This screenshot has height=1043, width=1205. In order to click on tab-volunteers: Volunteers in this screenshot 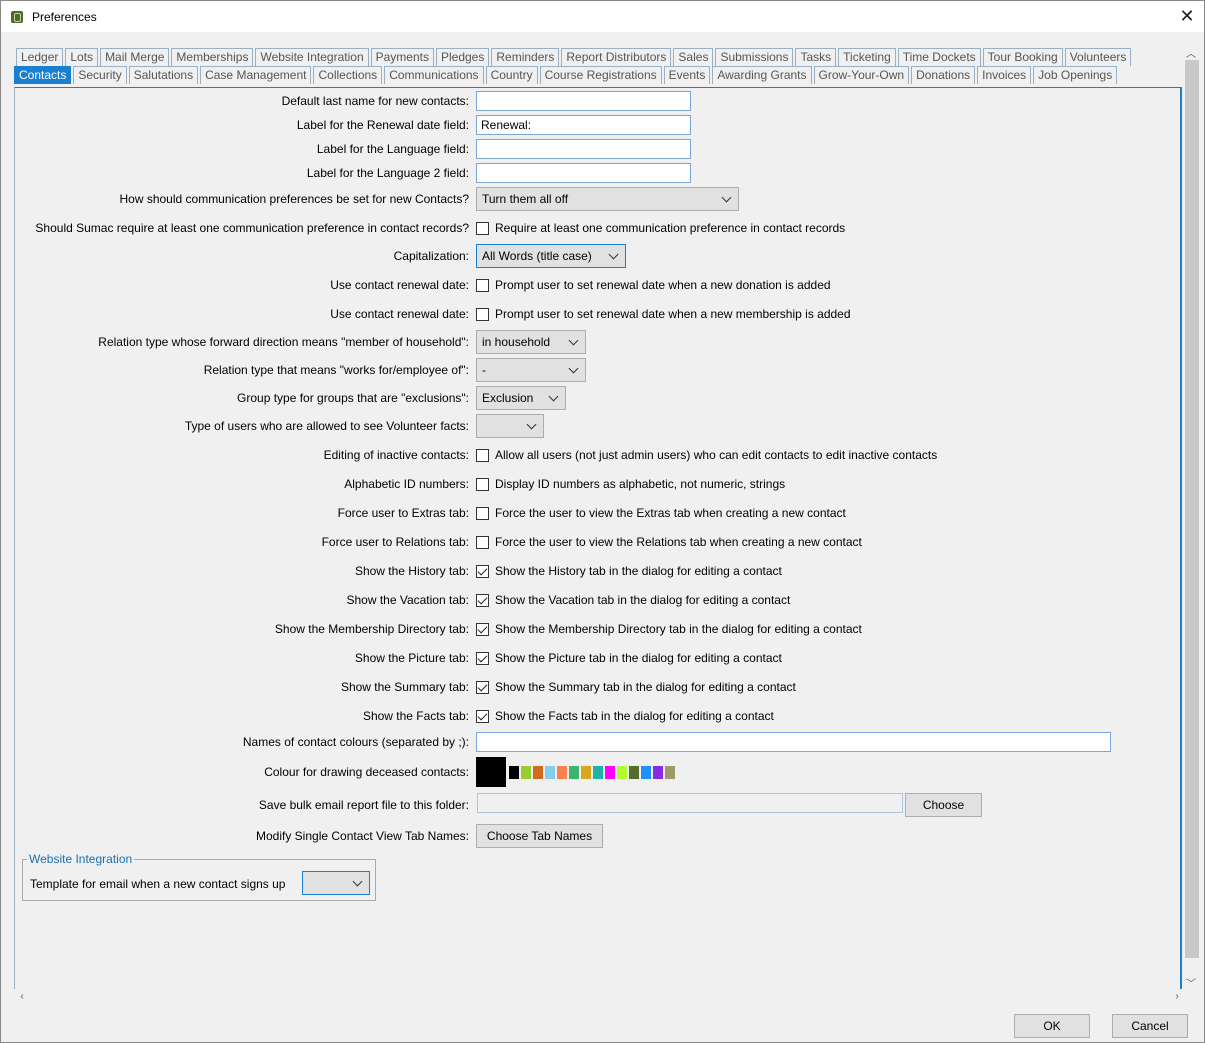, I will do `click(1098, 57)`.